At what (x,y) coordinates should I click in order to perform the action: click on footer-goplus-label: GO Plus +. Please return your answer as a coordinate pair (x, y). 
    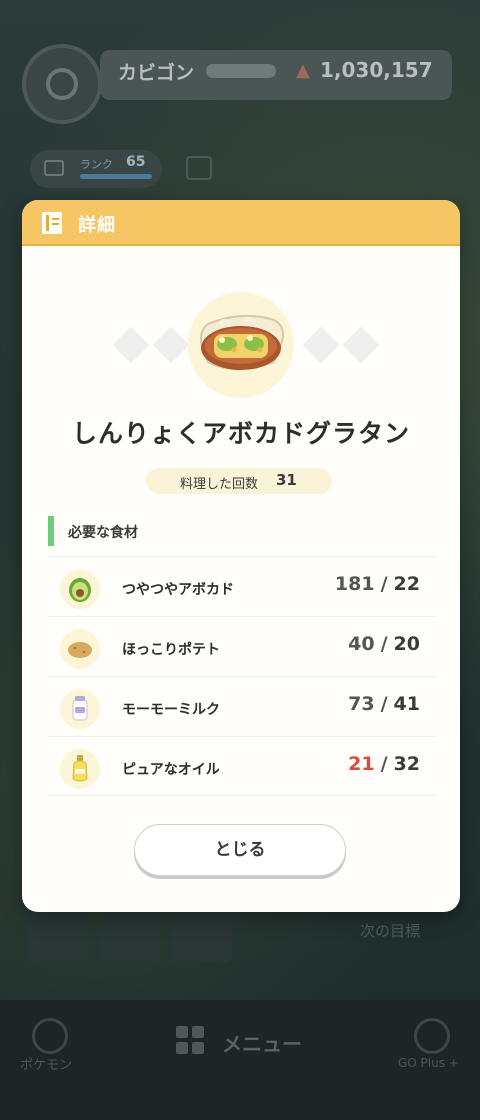
    Looking at the image, I should click on (428, 1063).